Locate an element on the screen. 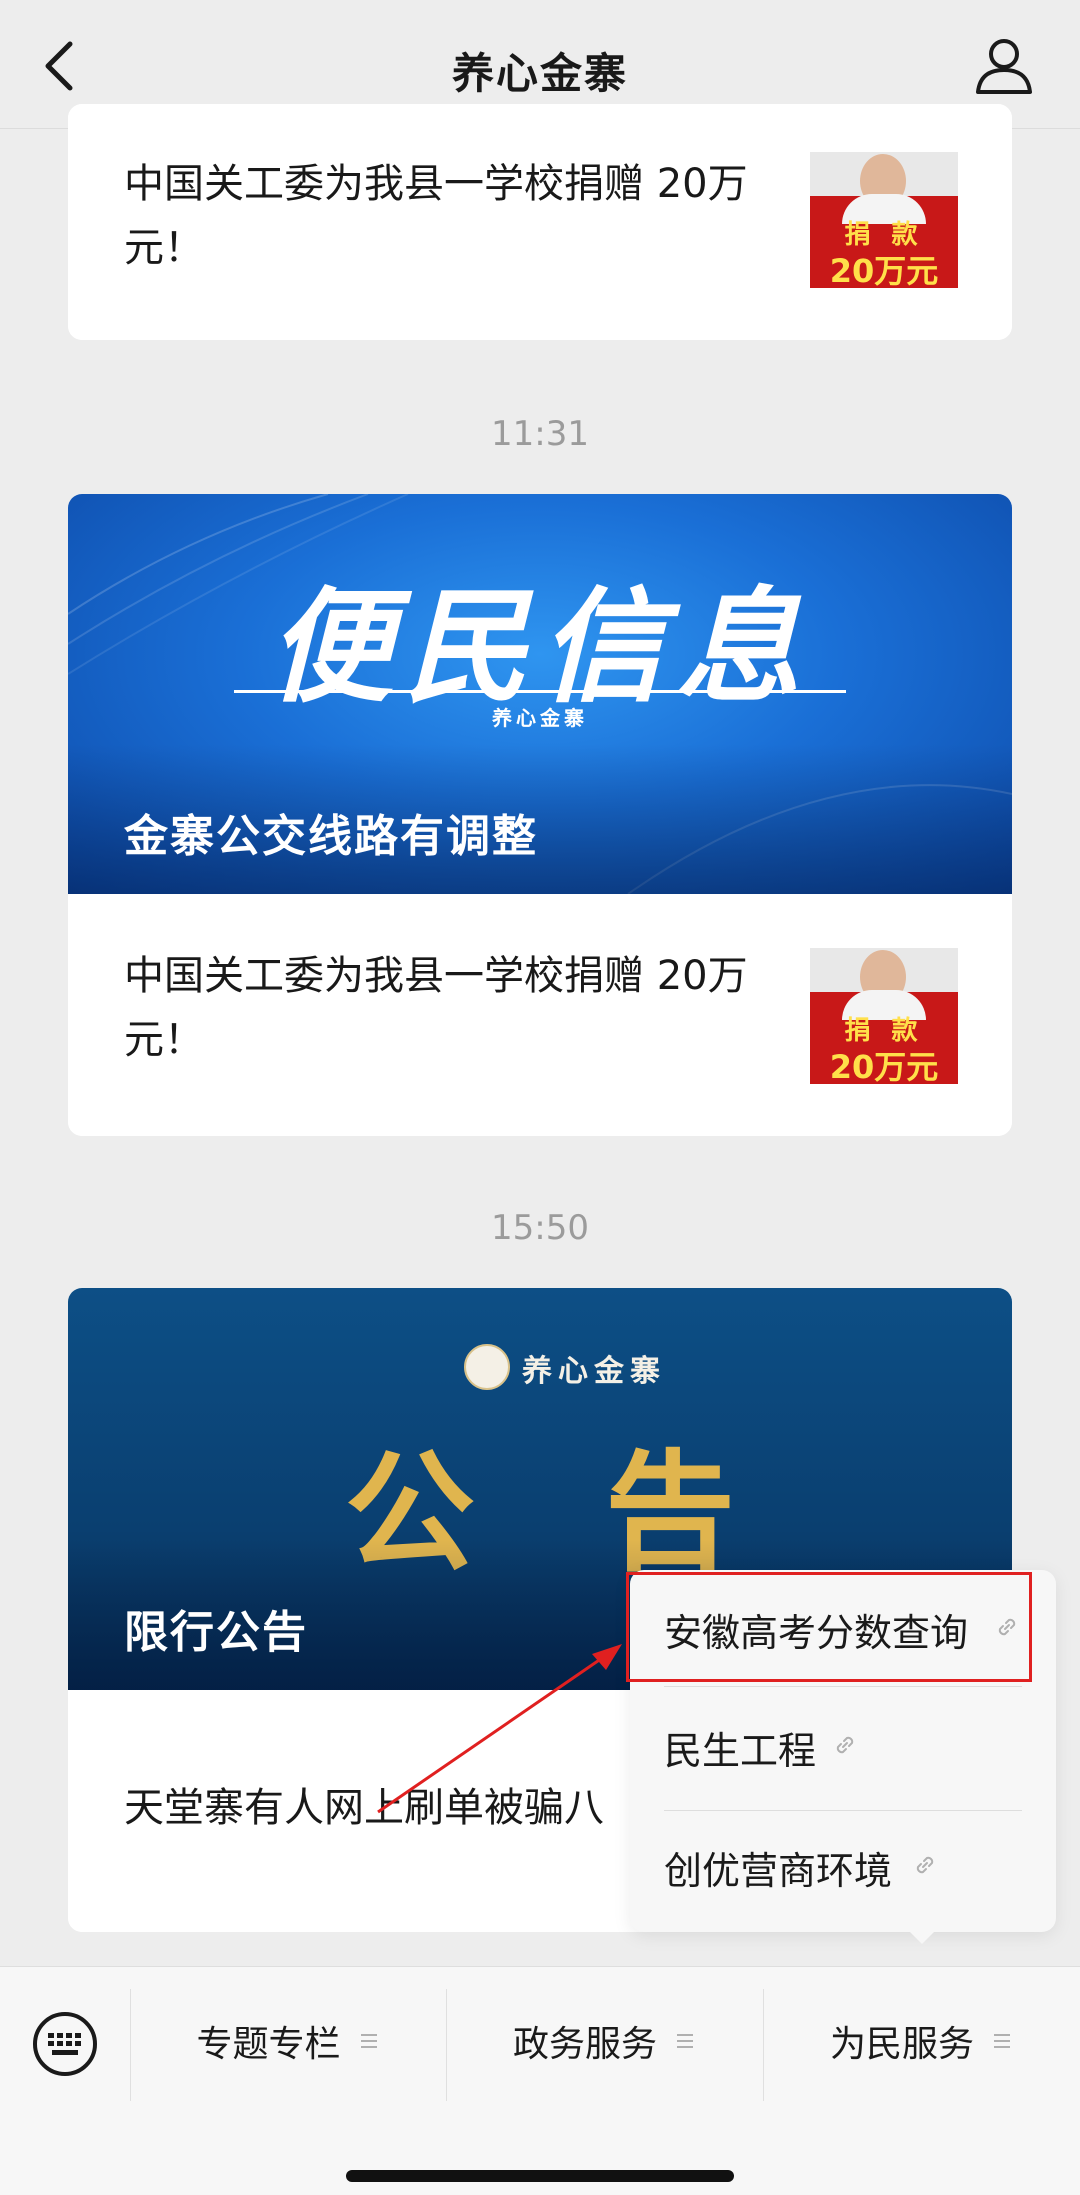 Image resolution: width=1080 pixels, height=2195 pixels. message-timestamp: 11:31 is located at coordinates (540, 434).